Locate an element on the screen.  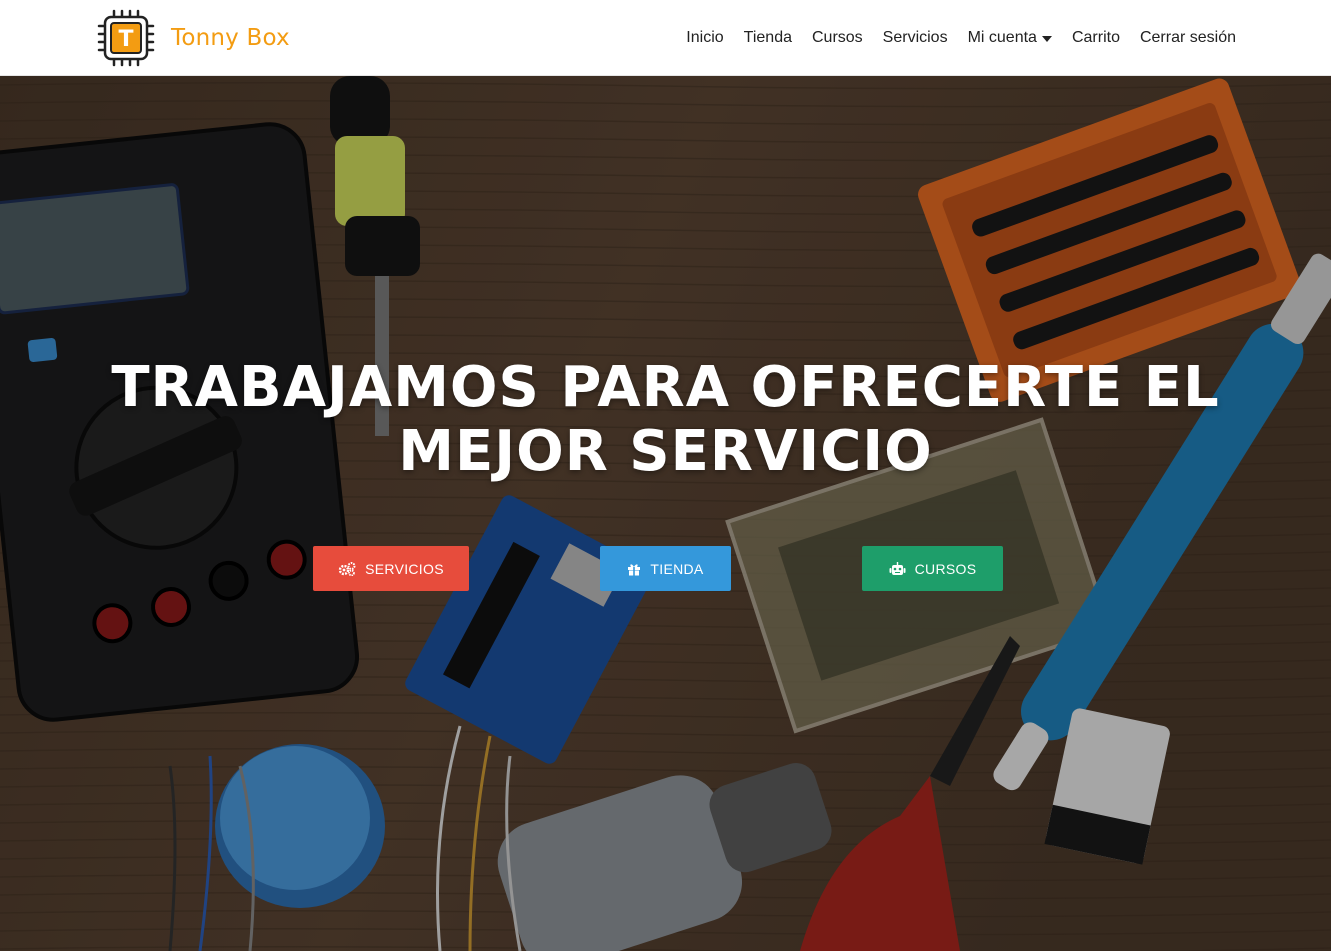
nav-item-cerrar-sesion: Cerrar sesión is located at coordinates (1188, 38).